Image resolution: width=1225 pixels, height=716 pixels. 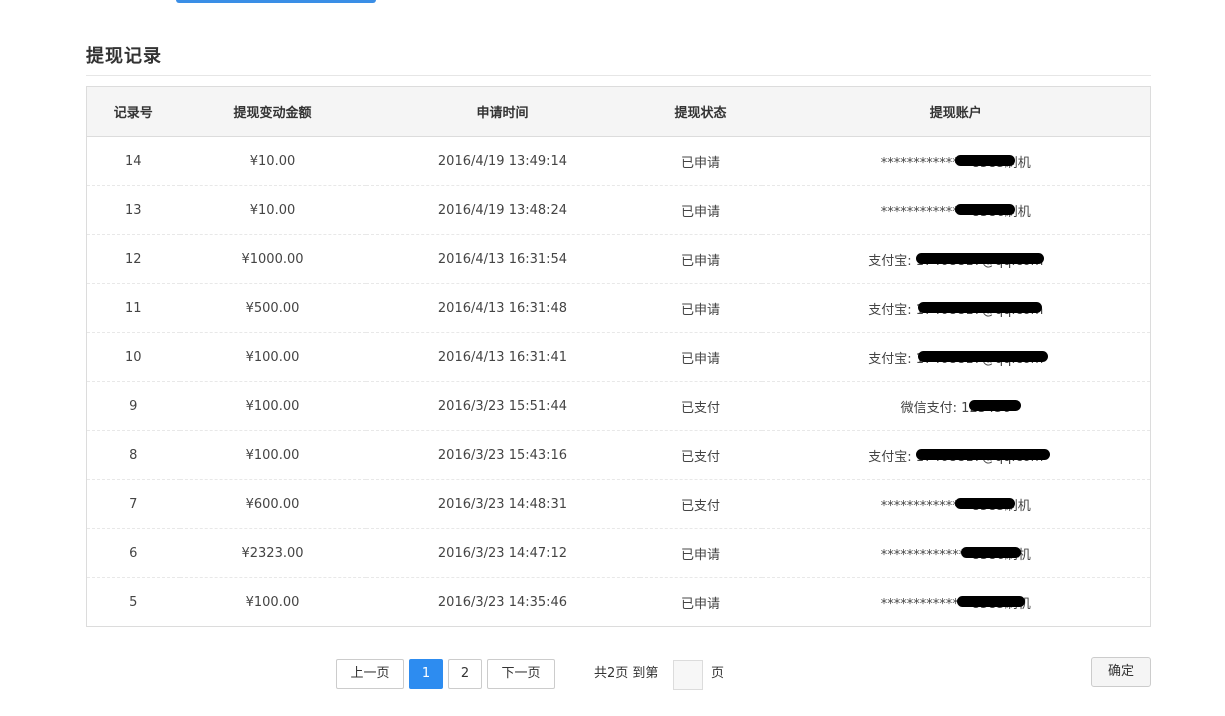 I want to click on header-record-id: 记录号, so click(x=133, y=111).